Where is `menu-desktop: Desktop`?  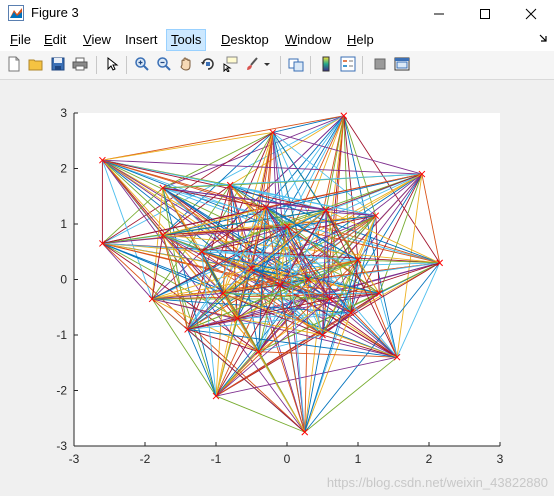
menu-desktop: Desktop is located at coordinates (245, 40).